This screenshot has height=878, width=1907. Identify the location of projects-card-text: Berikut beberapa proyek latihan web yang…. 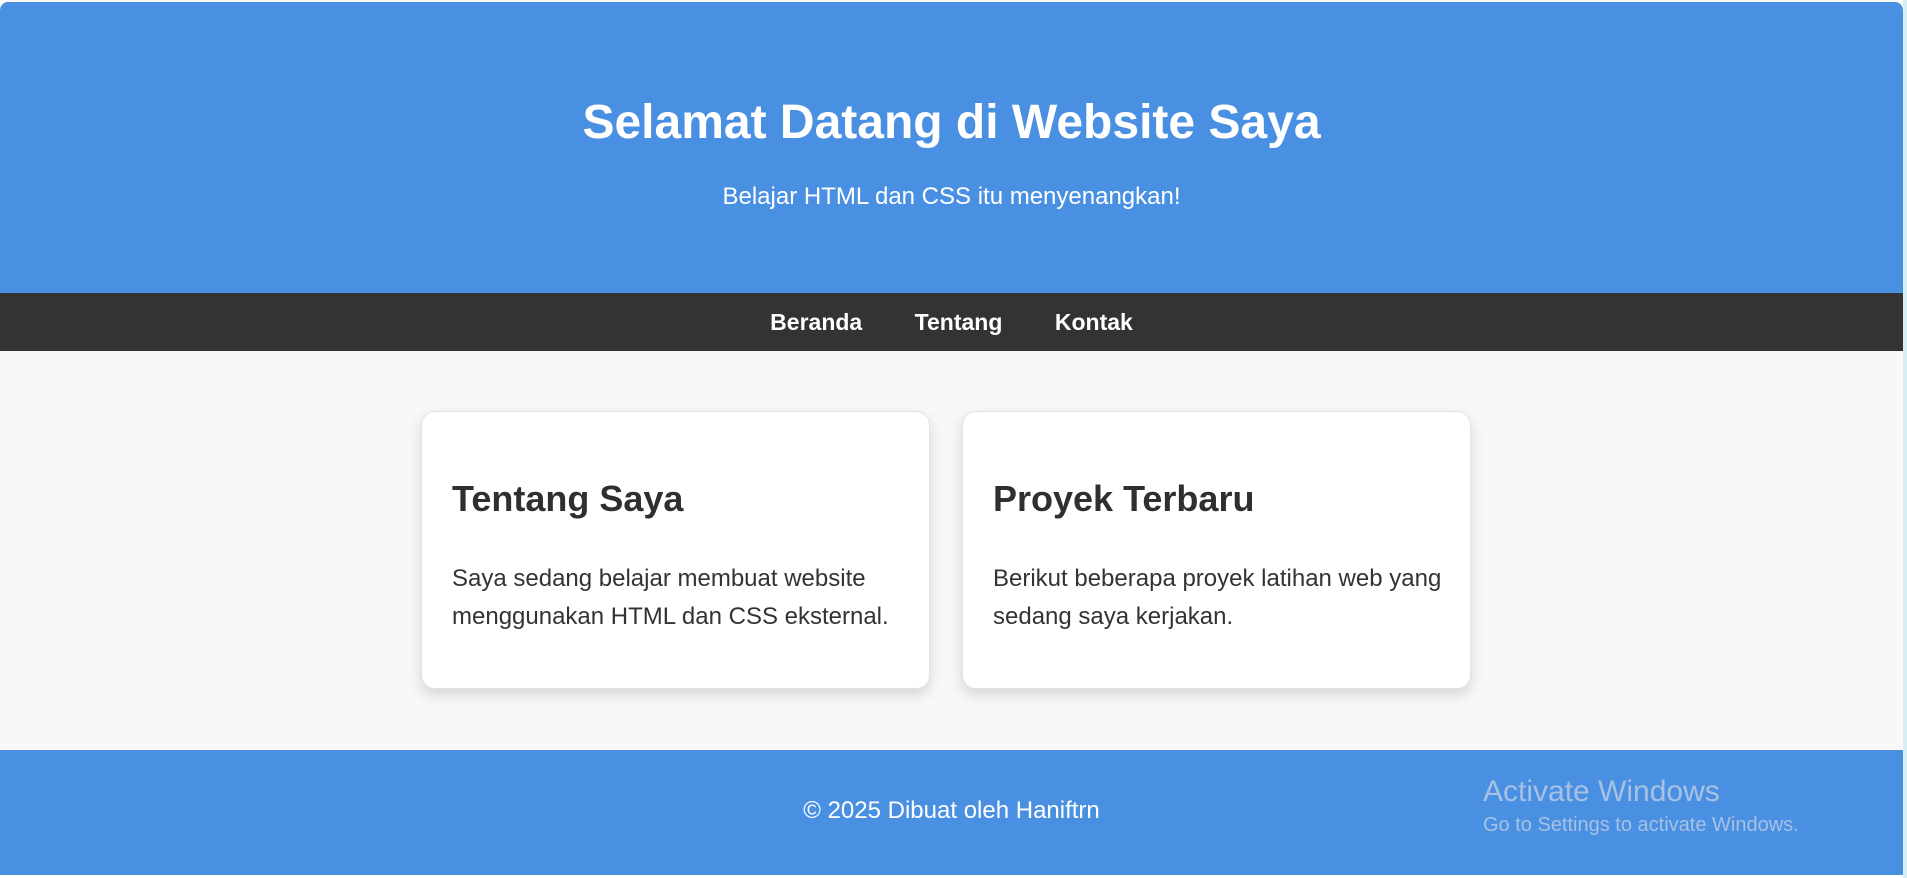
(1217, 597).